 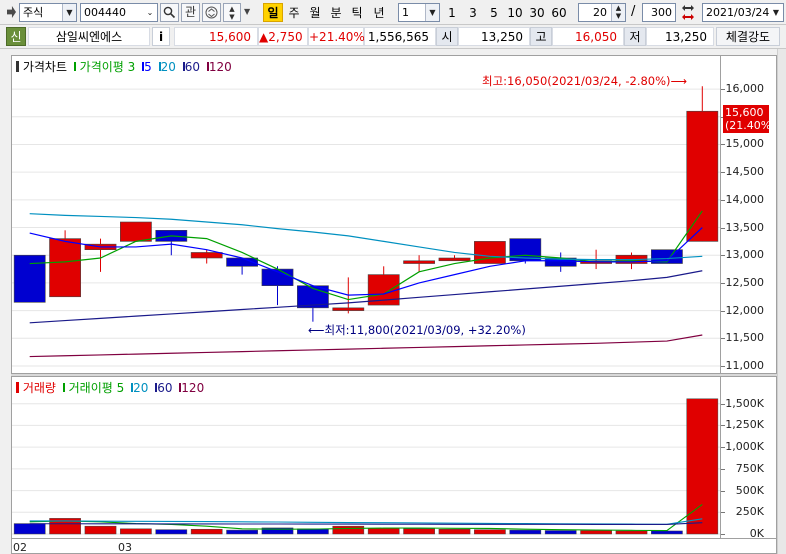 I want to click on ma-legend-60: 60, so click(x=192, y=67).